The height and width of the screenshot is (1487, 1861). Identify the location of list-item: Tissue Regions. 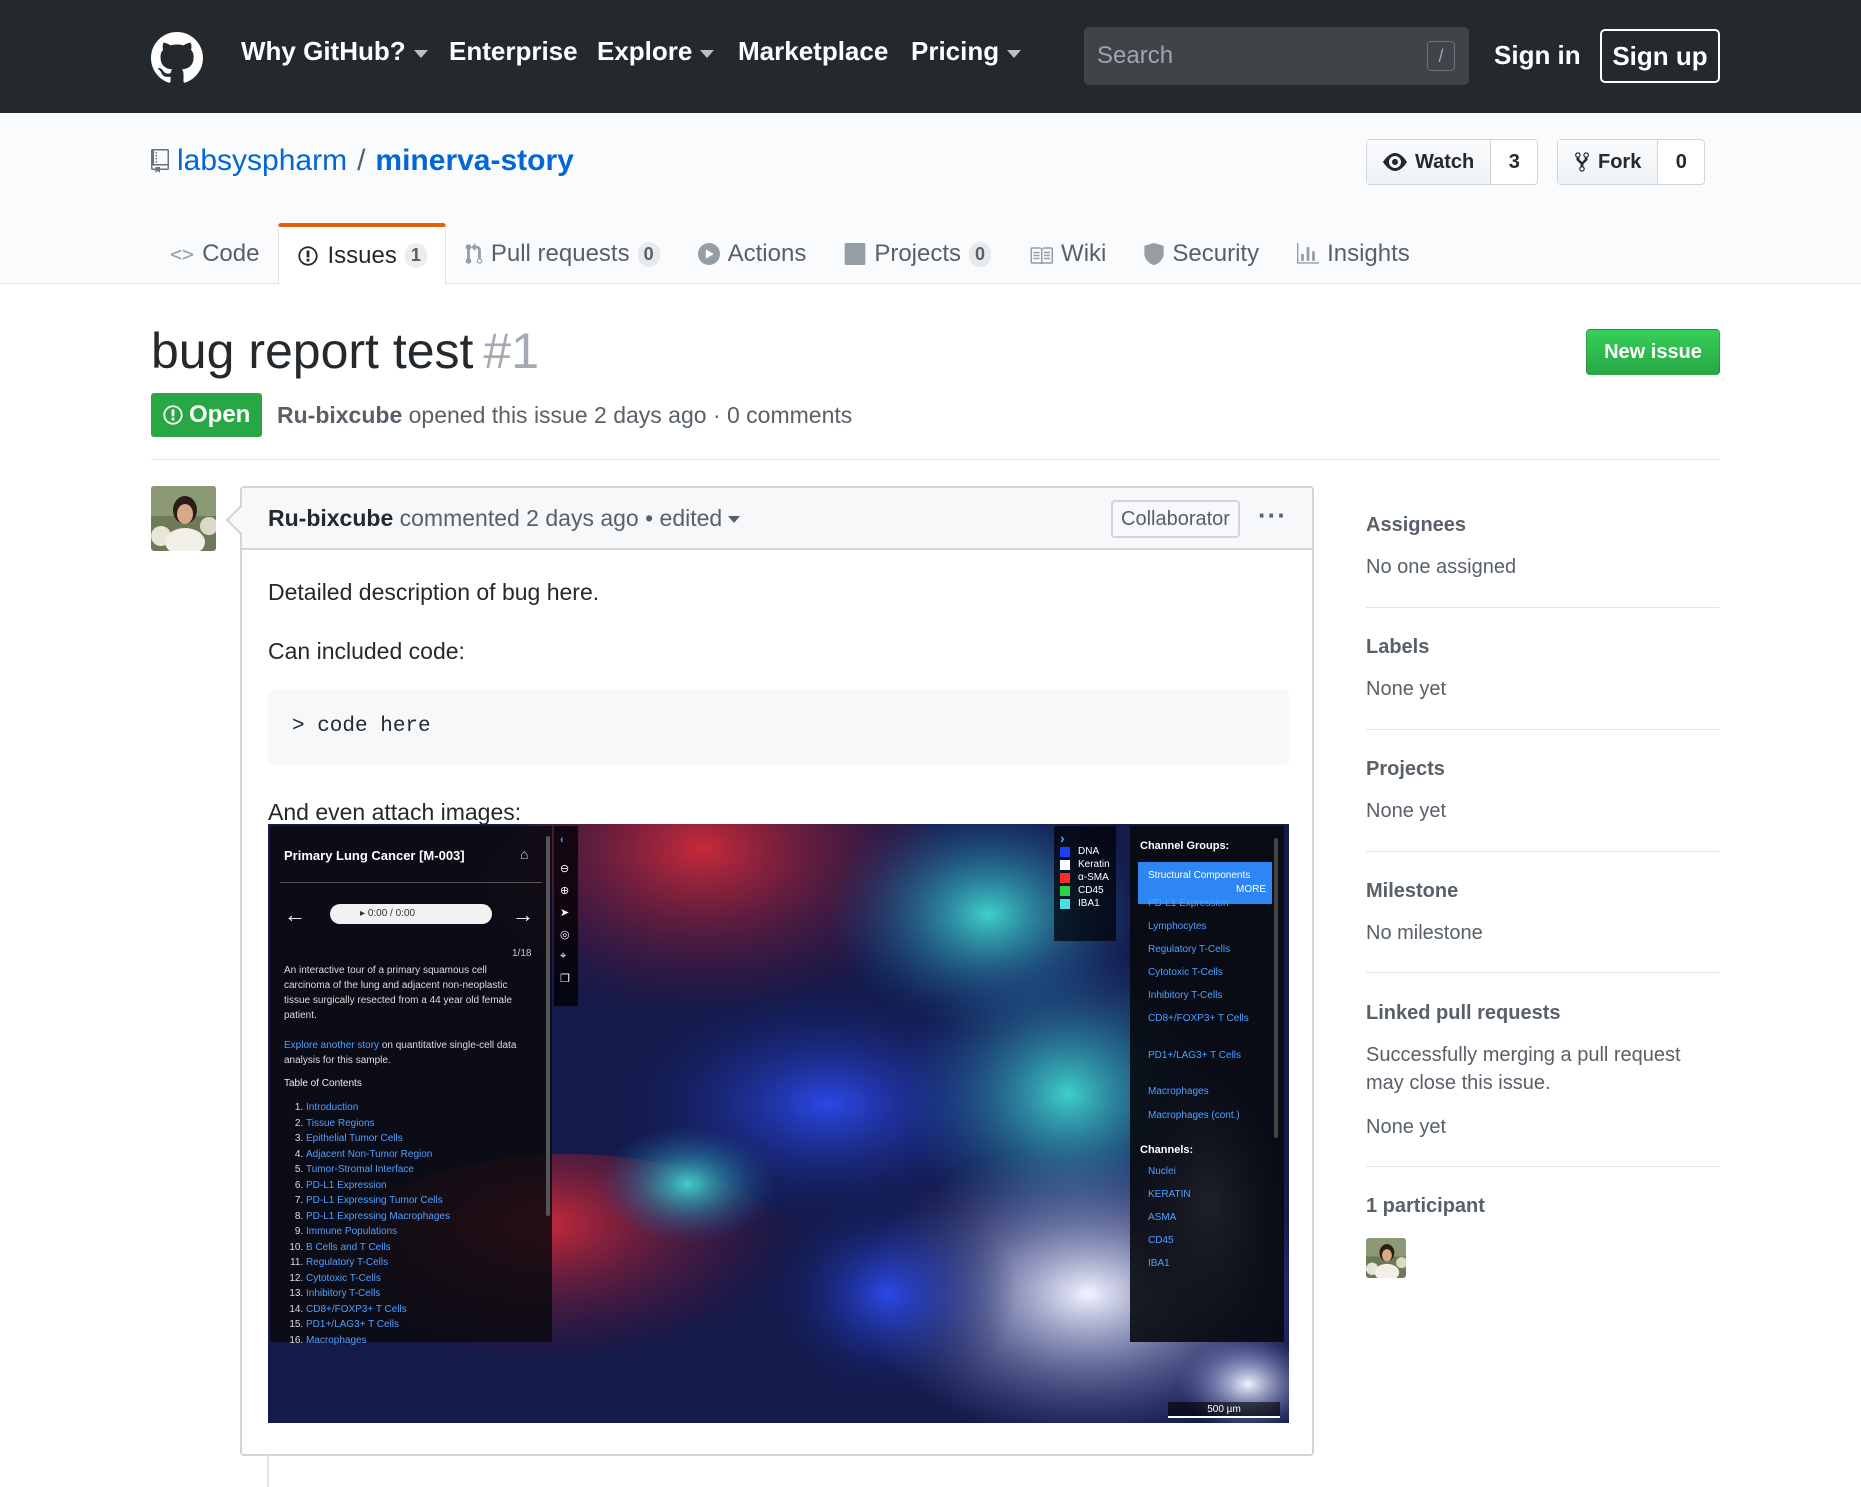
(378, 1124).